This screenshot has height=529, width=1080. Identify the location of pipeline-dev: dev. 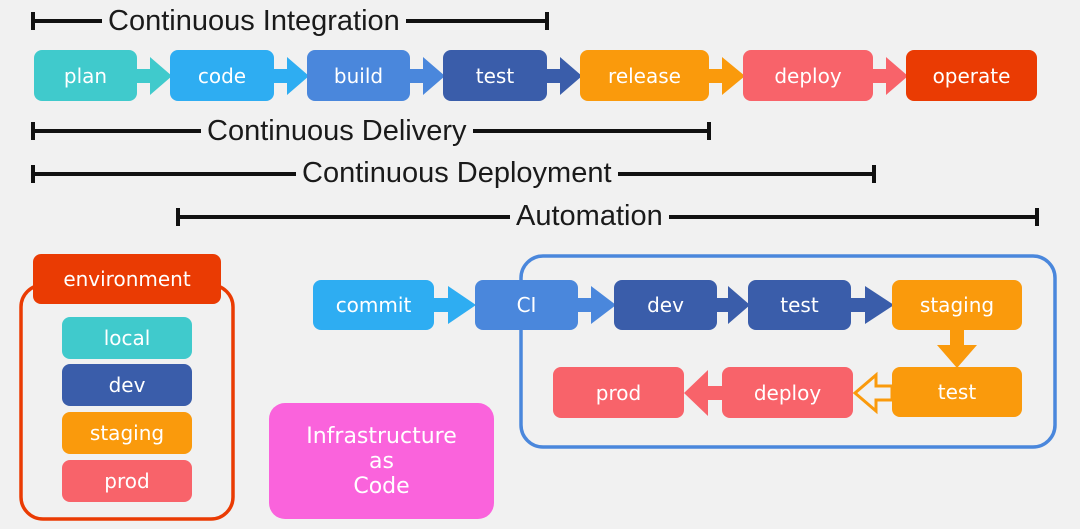
(665, 305).